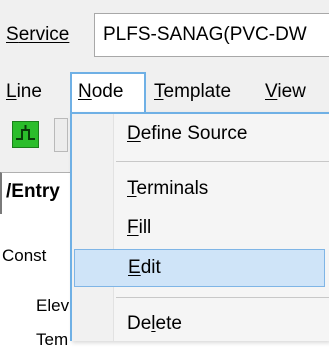 The image size is (329, 350). What do you see at coordinates (52, 339) in the screenshot?
I see `tem-label: Tem` at bounding box center [52, 339].